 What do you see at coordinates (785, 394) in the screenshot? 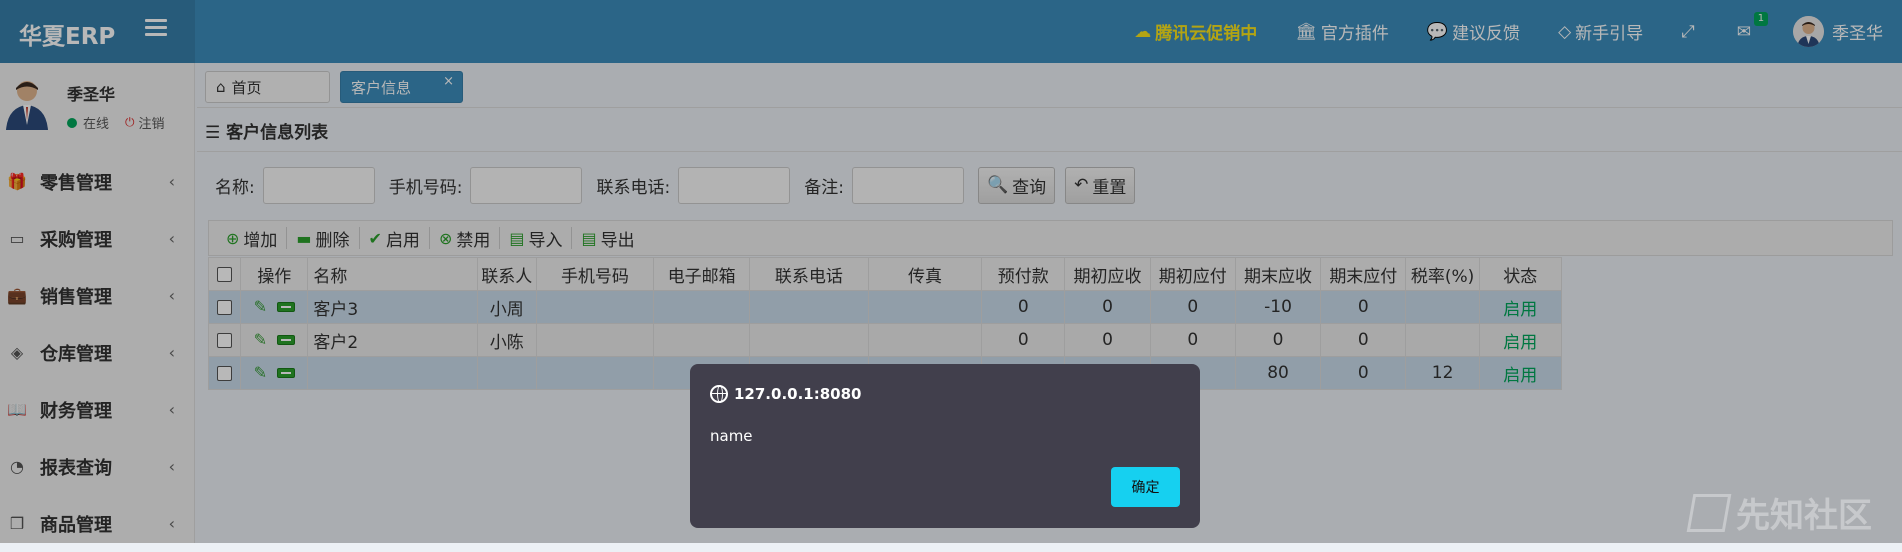
I see `dialog-title: 127.0.0.1:8080` at bounding box center [785, 394].